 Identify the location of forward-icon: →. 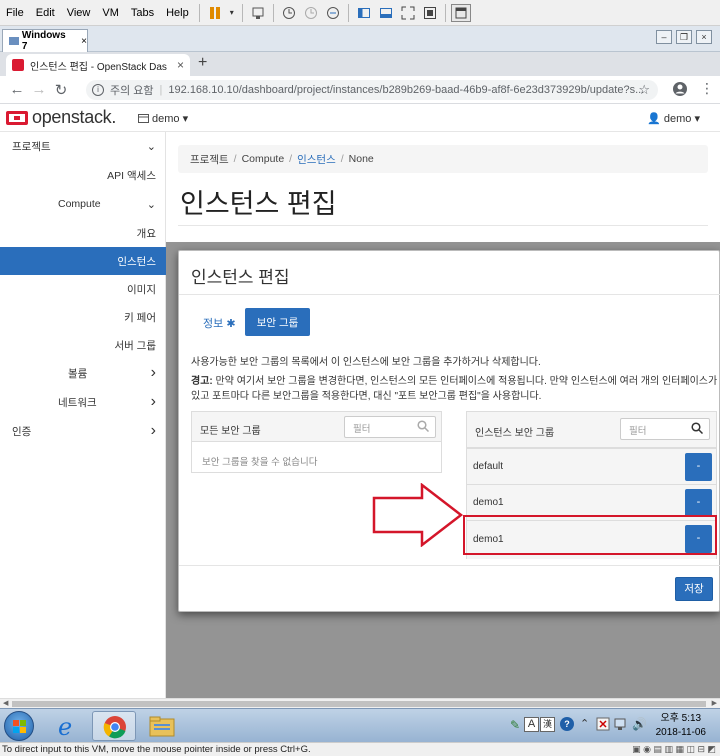
(39, 89).